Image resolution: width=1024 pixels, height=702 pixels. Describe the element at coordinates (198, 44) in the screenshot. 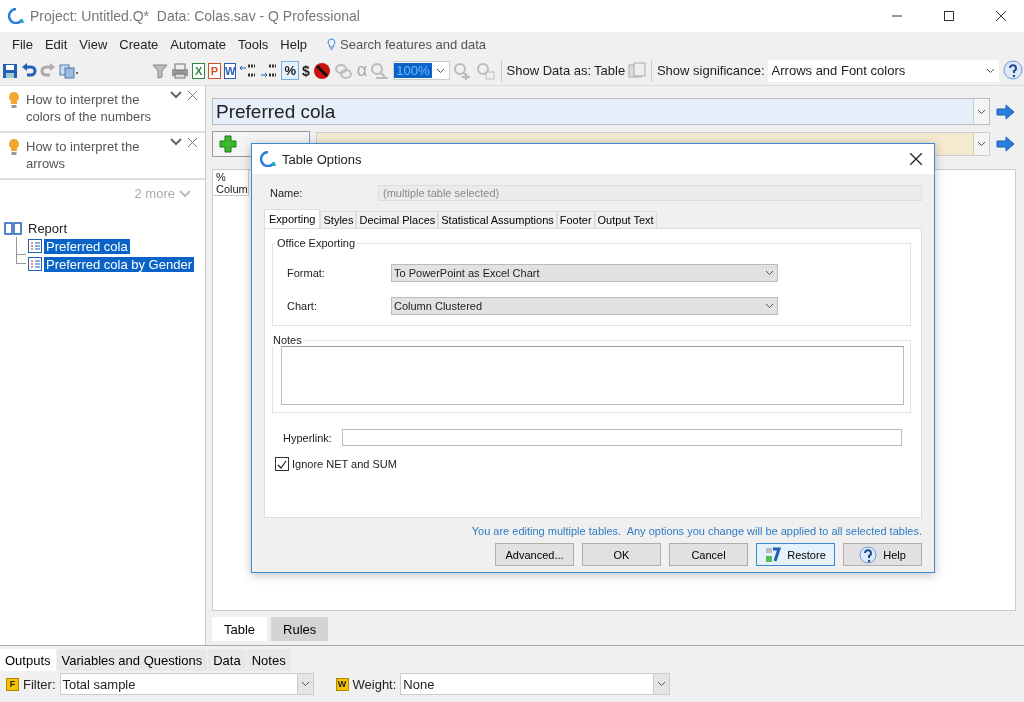

I see `menu-item: Automate` at that location.